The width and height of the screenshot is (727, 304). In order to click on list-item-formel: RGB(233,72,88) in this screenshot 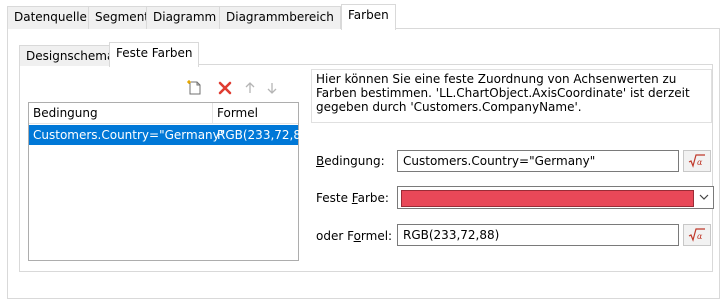, I will do `click(265, 135)`.